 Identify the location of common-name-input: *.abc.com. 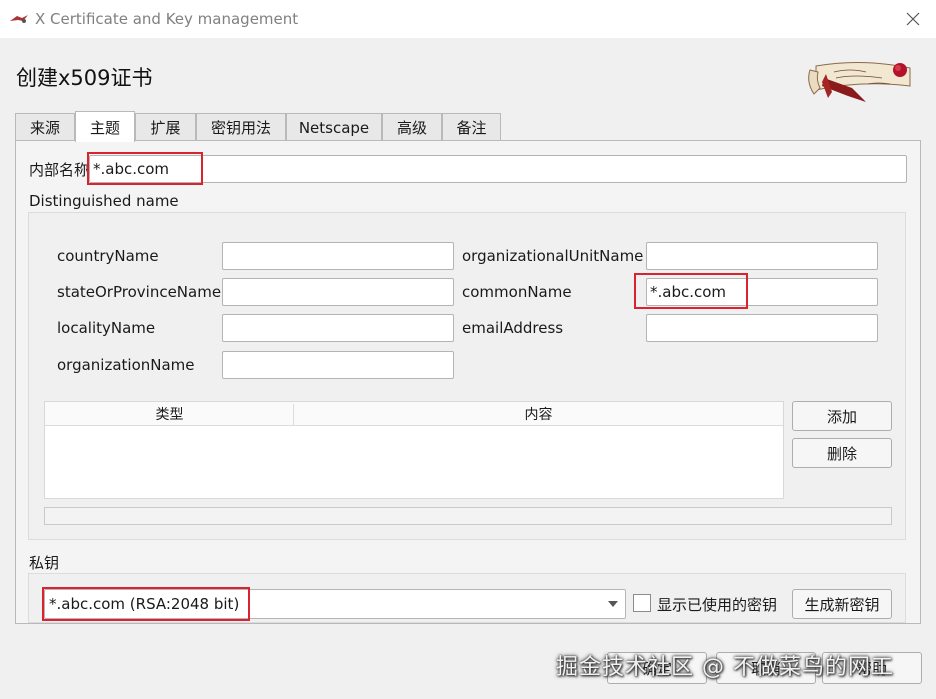
(762, 292).